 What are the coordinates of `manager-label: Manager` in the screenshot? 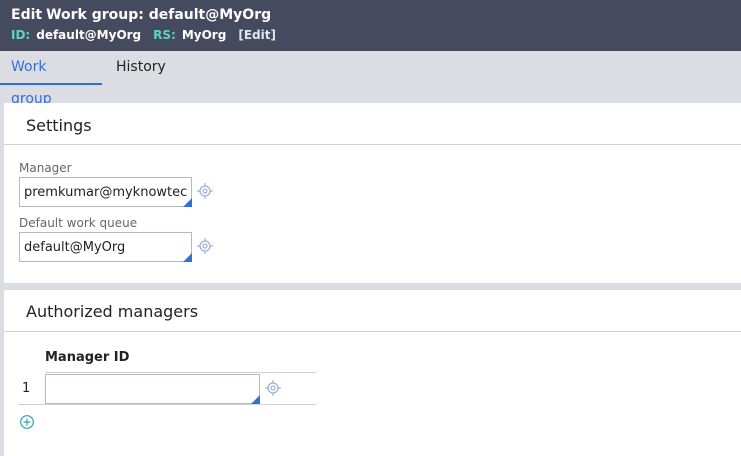 It's located at (45, 168).